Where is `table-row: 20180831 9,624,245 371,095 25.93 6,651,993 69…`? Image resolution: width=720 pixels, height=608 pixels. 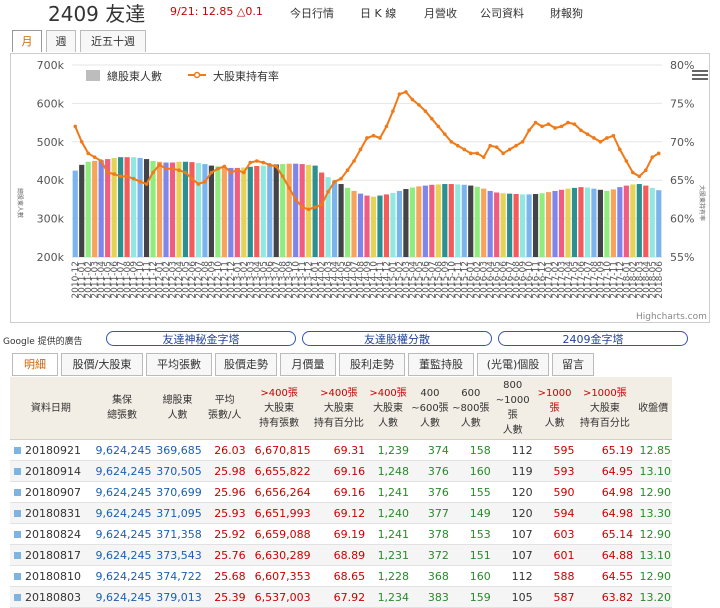
table-row: 20180831 9,624,245 371,095 25.93 6,651,993 69… is located at coordinates (341, 513).